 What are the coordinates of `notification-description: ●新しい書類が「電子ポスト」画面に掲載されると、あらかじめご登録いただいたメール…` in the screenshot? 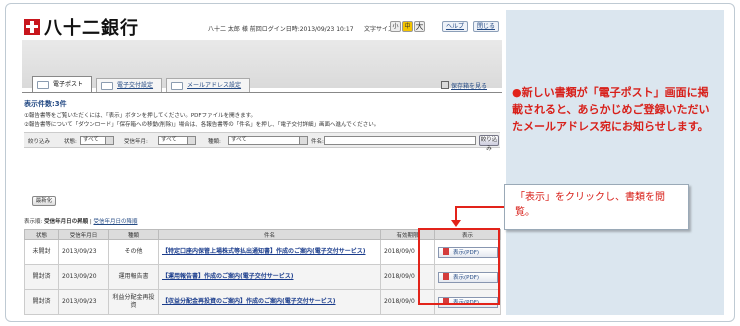 It's located at (614, 109).